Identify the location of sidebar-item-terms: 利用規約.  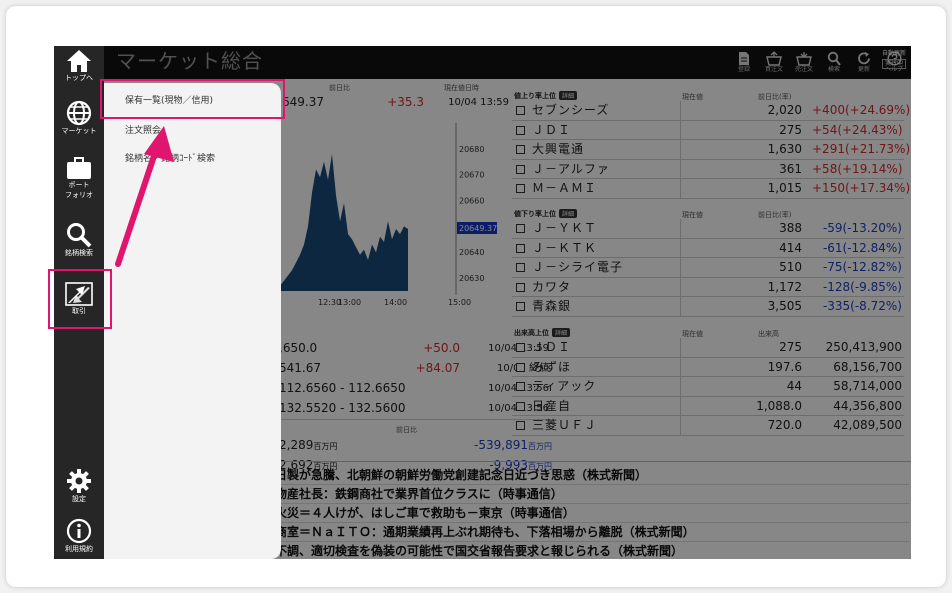
(79, 536).